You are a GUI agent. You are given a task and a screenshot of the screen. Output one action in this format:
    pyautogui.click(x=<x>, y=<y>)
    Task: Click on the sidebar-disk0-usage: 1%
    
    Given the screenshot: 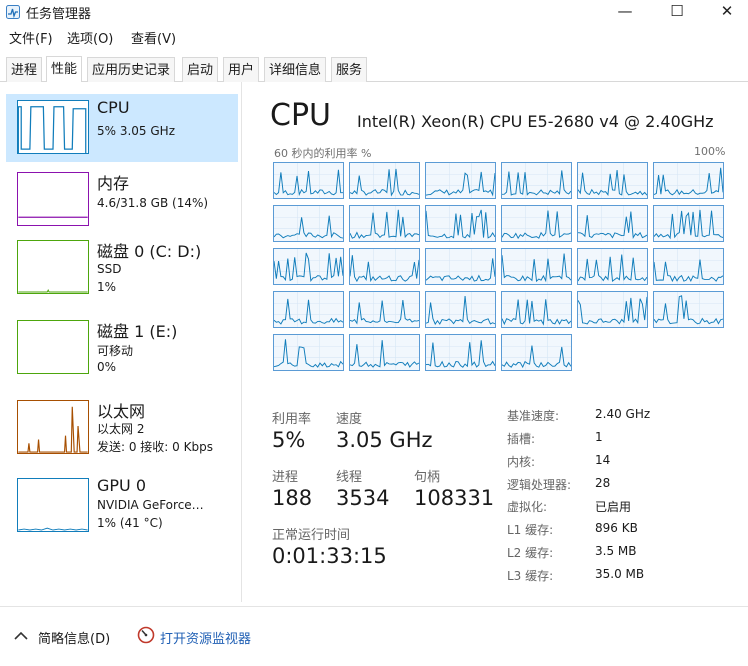 What is the action you would take?
    pyautogui.click(x=107, y=287)
    